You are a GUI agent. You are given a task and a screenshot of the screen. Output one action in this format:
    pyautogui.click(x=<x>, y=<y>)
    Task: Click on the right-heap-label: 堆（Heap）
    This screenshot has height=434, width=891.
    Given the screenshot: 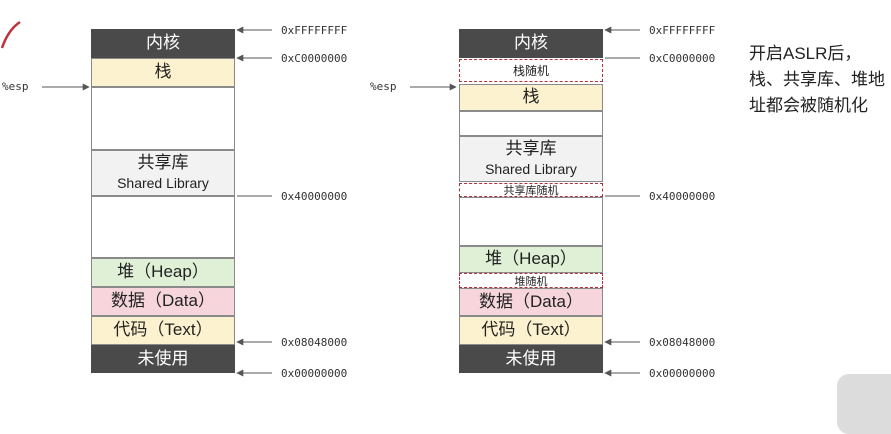 What is the action you would take?
    pyautogui.click(x=531, y=259)
    